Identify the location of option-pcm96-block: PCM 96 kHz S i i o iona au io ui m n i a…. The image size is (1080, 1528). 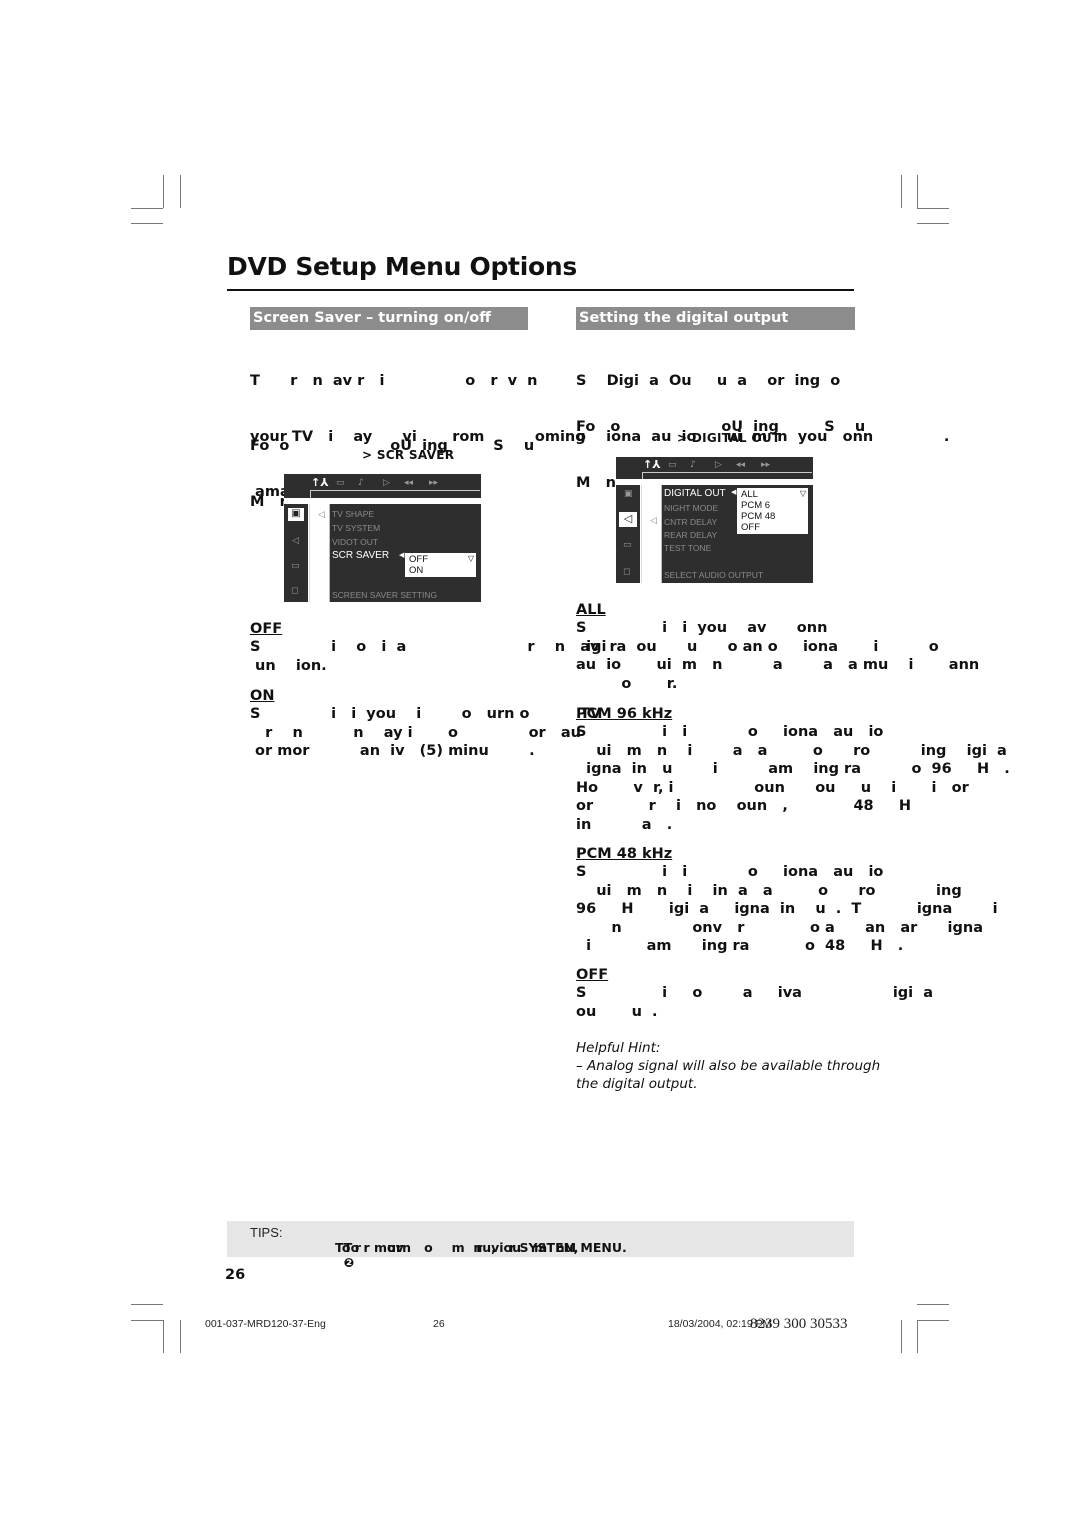
(793, 769).